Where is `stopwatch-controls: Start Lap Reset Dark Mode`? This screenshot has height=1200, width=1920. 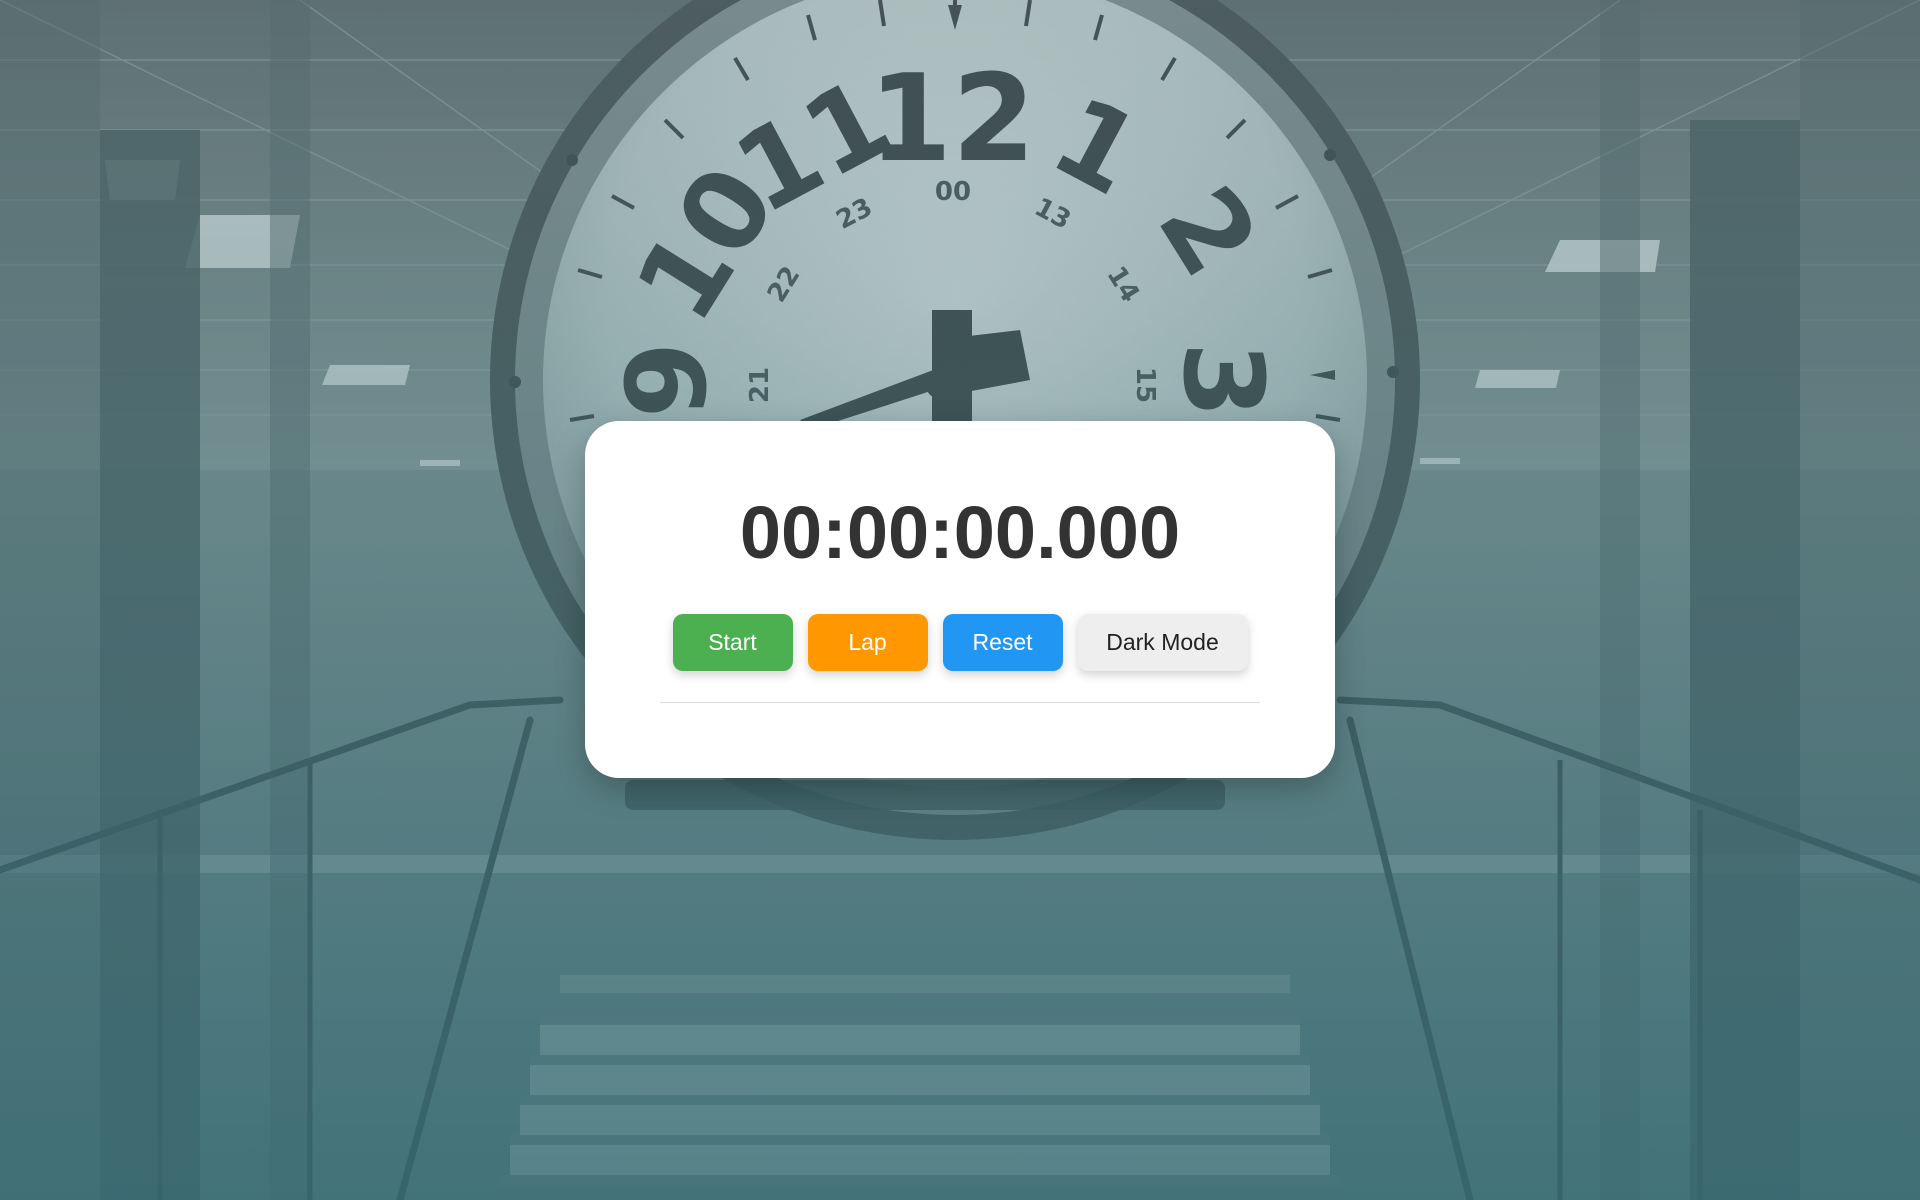
stopwatch-controls: Start Lap Reset Dark Mode is located at coordinates (960, 642).